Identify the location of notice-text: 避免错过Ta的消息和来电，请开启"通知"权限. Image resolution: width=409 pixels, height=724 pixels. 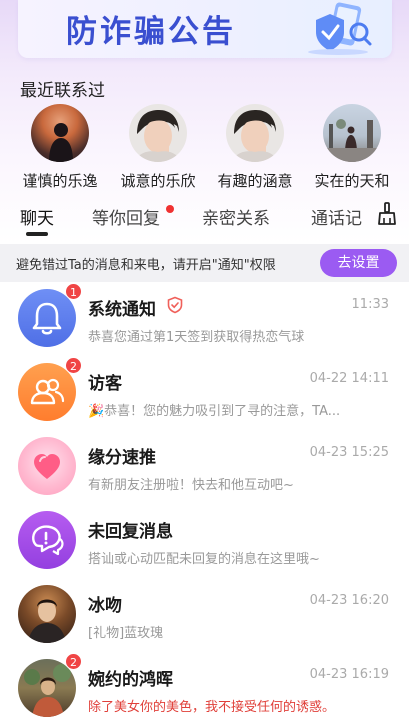
(146, 265).